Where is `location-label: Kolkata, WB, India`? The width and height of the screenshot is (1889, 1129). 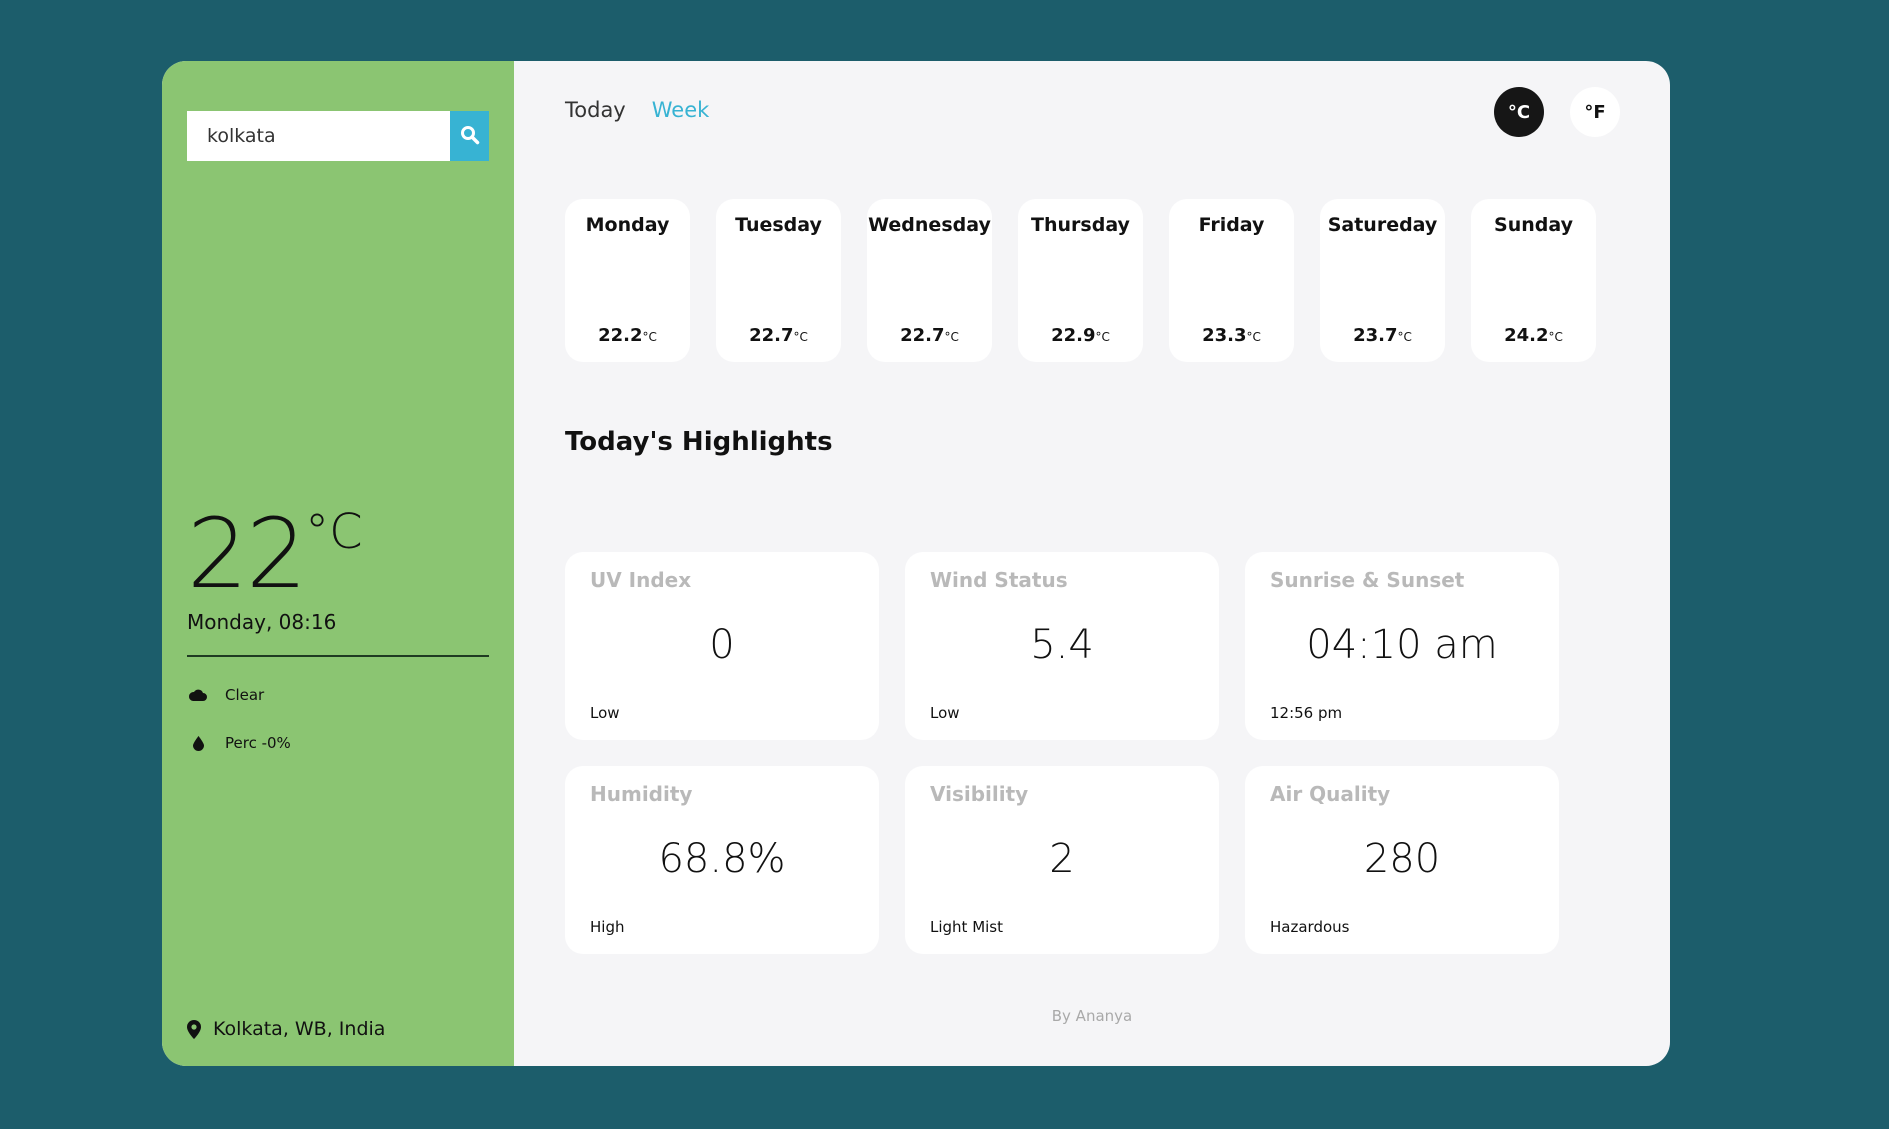 location-label: Kolkata, WB, India is located at coordinates (299, 1029).